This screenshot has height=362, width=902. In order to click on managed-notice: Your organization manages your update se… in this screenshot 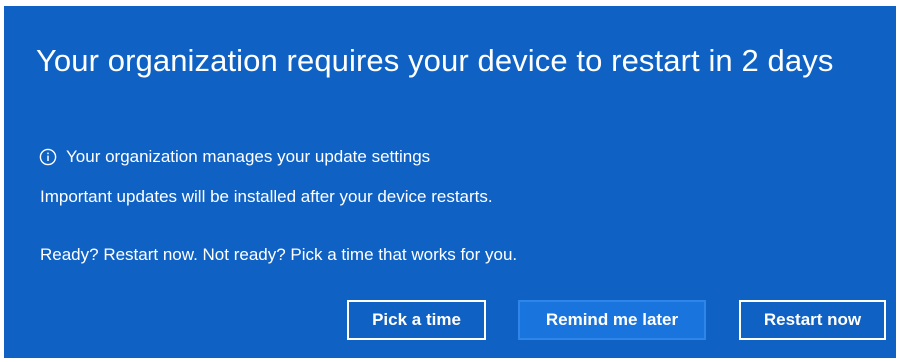, I will do `click(234, 157)`.